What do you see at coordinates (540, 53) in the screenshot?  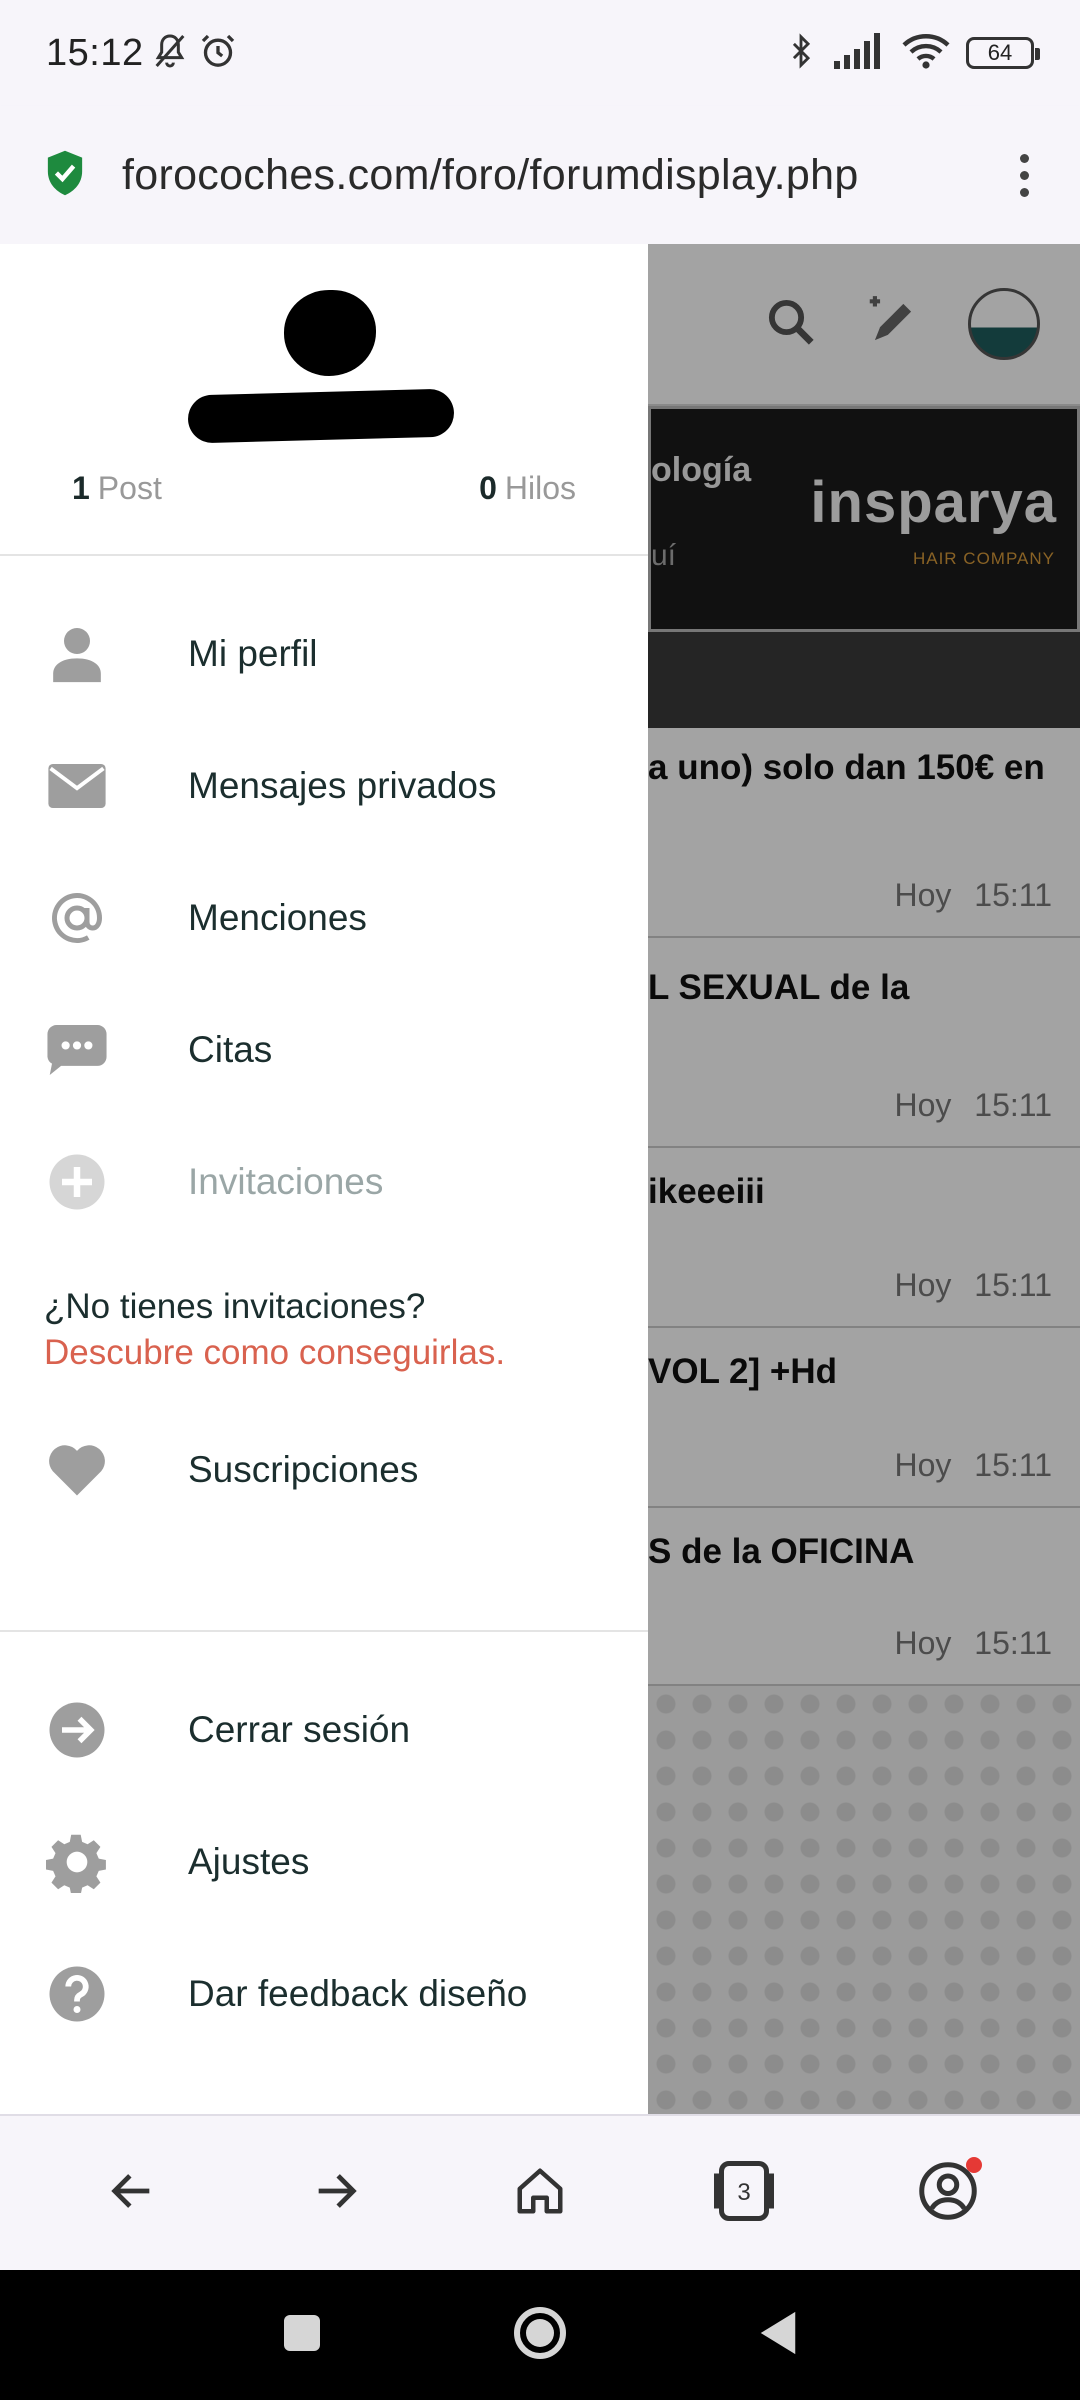 I see `status-bar: 15:12 64` at bounding box center [540, 53].